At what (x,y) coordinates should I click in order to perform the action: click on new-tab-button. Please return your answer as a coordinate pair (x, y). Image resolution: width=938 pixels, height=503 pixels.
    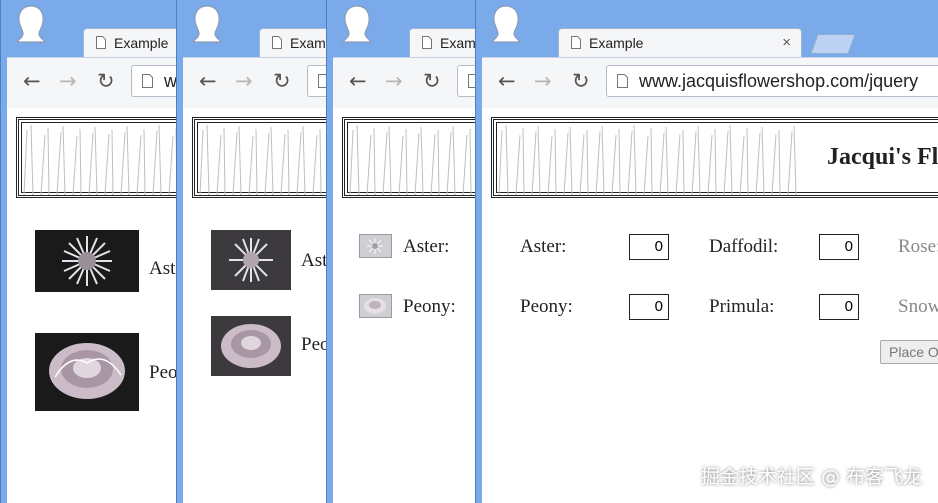
    Looking at the image, I should click on (833, 44).